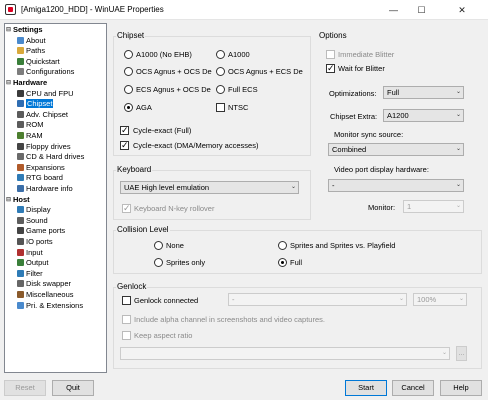 Image resolution: width=488 pixels, height=400 pixels. Describe the element at coordinates (423, 92) in the screenshot. I see `optimizations-dropdown: Full ⌄` at that location.